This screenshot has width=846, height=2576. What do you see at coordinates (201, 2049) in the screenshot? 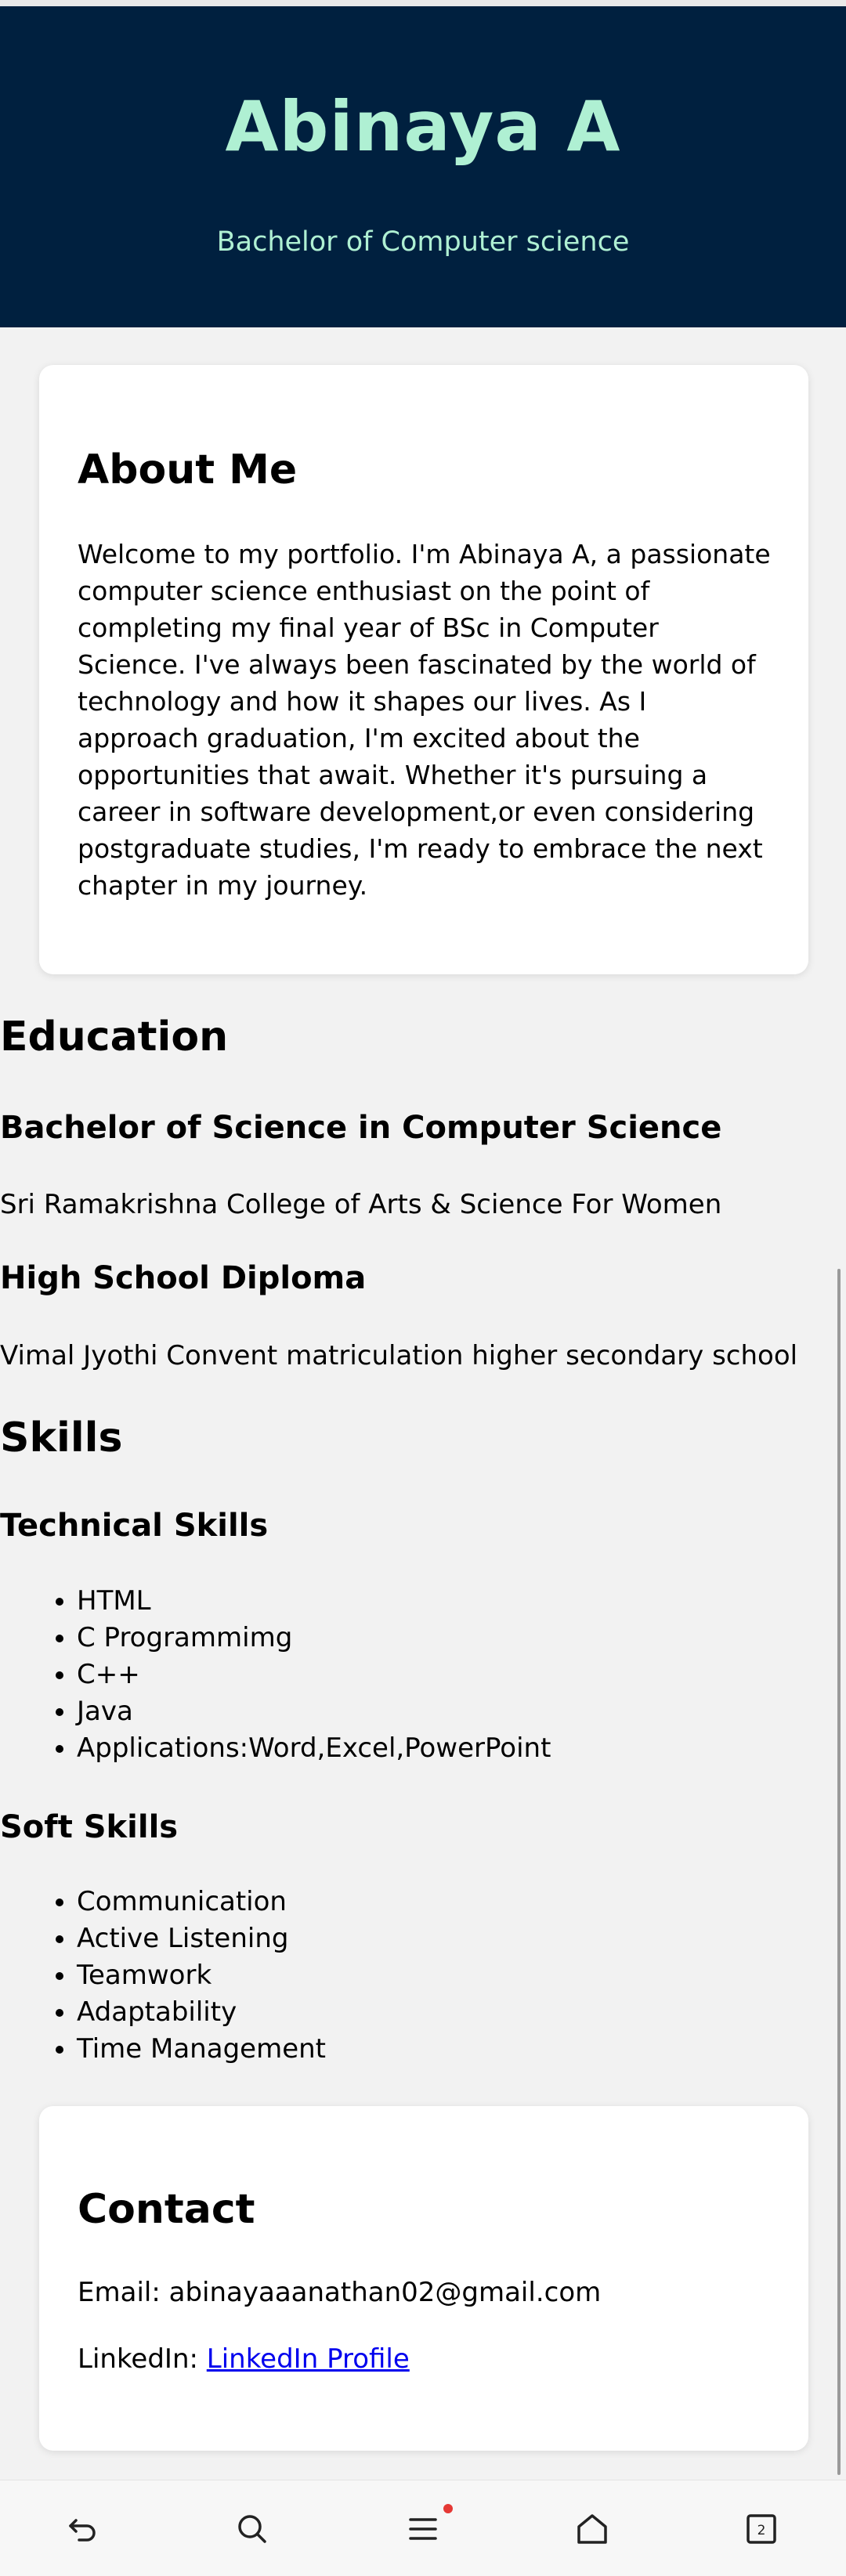
I see `list-item: Time Management` at bounding box center [201, 2049].